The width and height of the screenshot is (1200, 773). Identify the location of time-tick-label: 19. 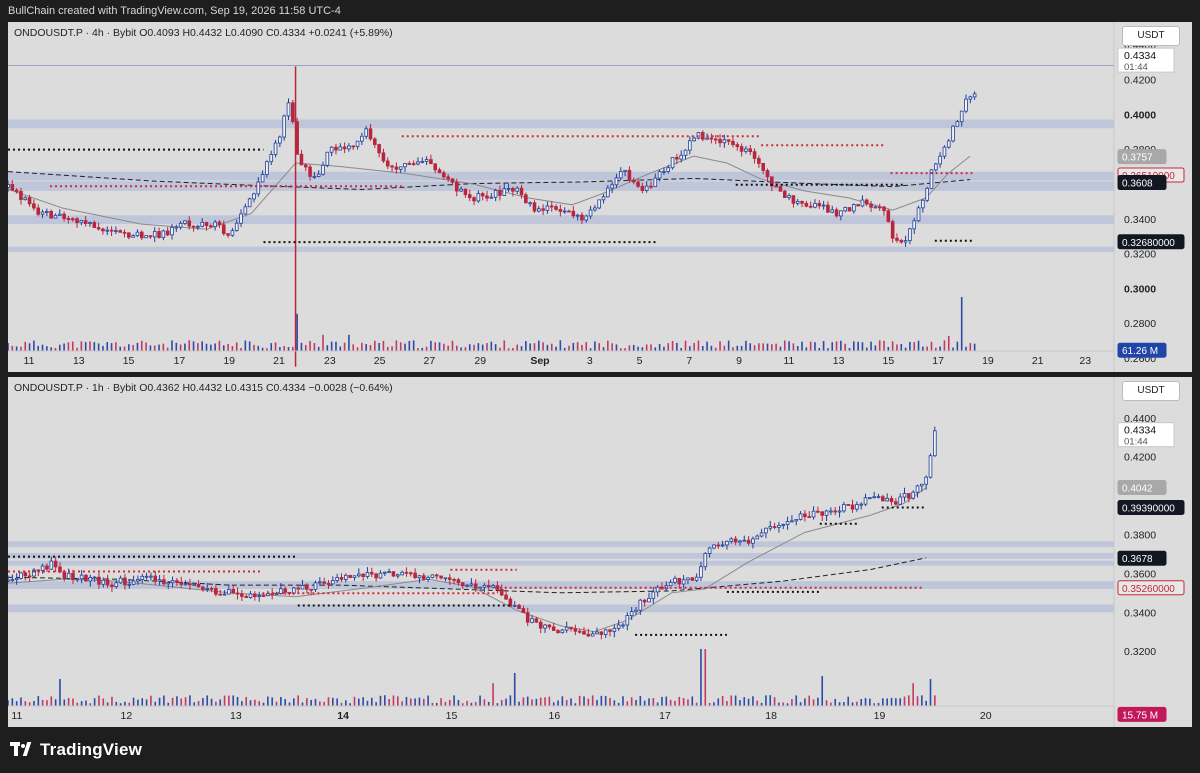
(229, 361).